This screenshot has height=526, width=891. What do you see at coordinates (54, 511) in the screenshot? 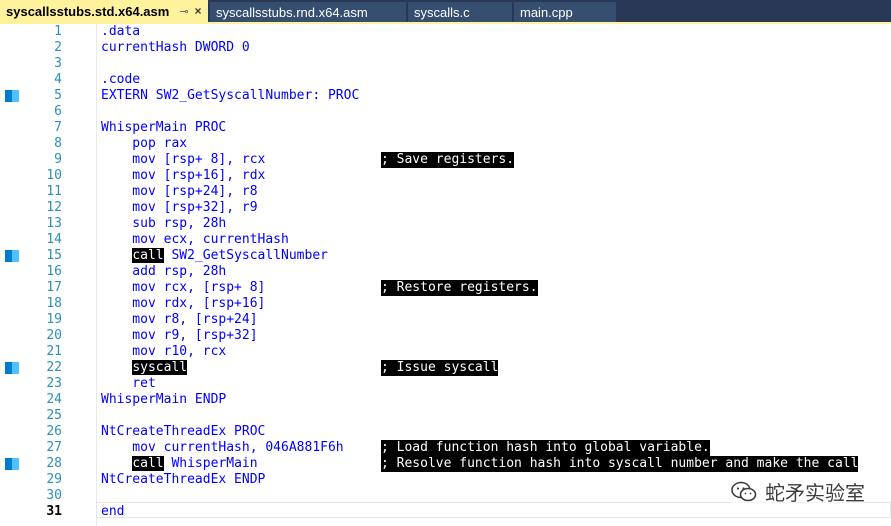
I see `line-number: 31` at bounding box center [54, 511].